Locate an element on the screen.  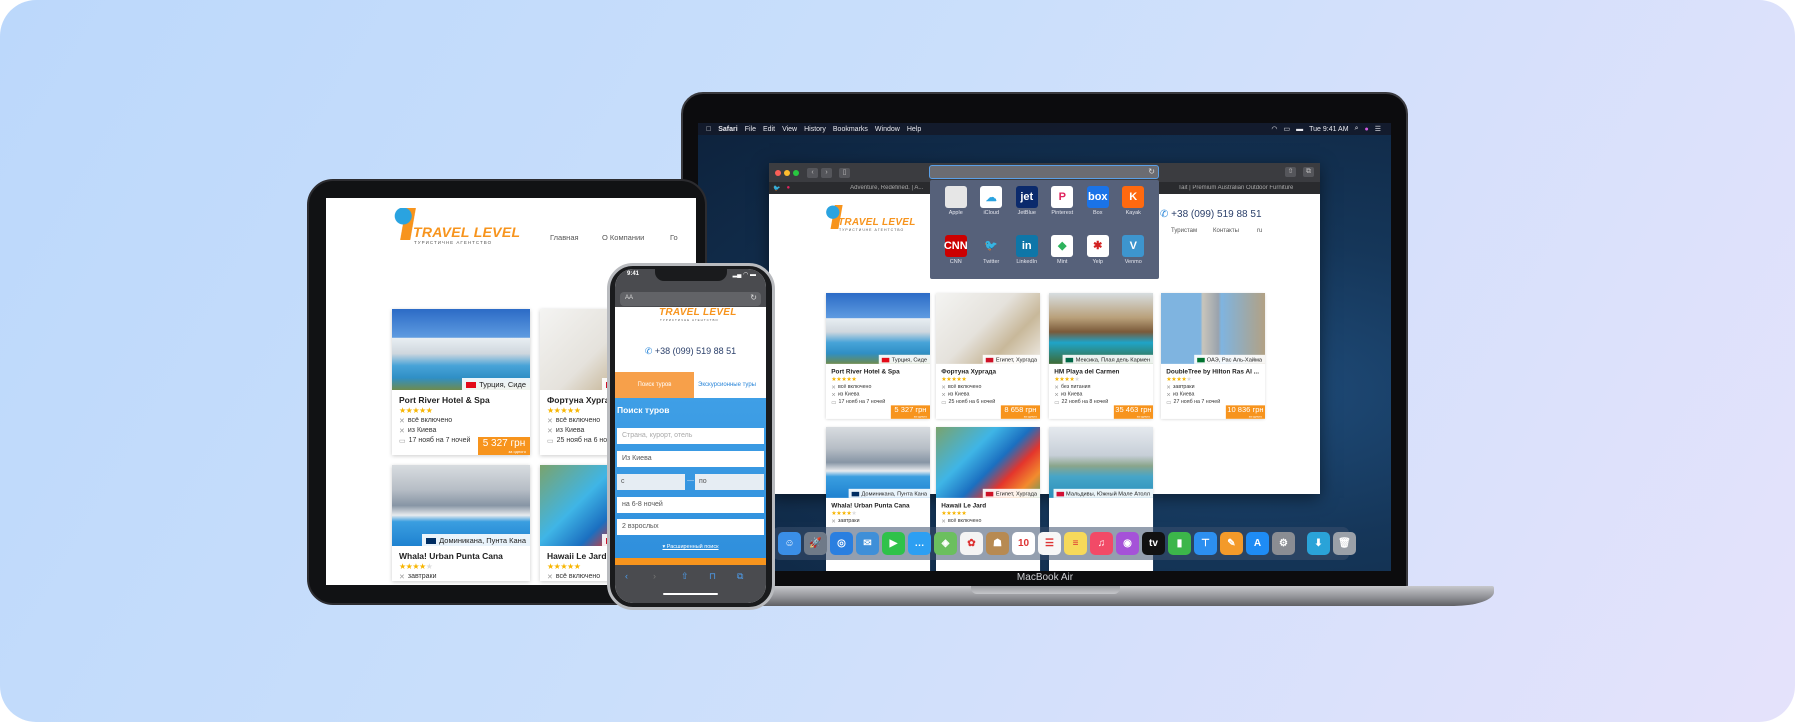
sidebar-icon: ▯ is located at coordinates (844, 172).